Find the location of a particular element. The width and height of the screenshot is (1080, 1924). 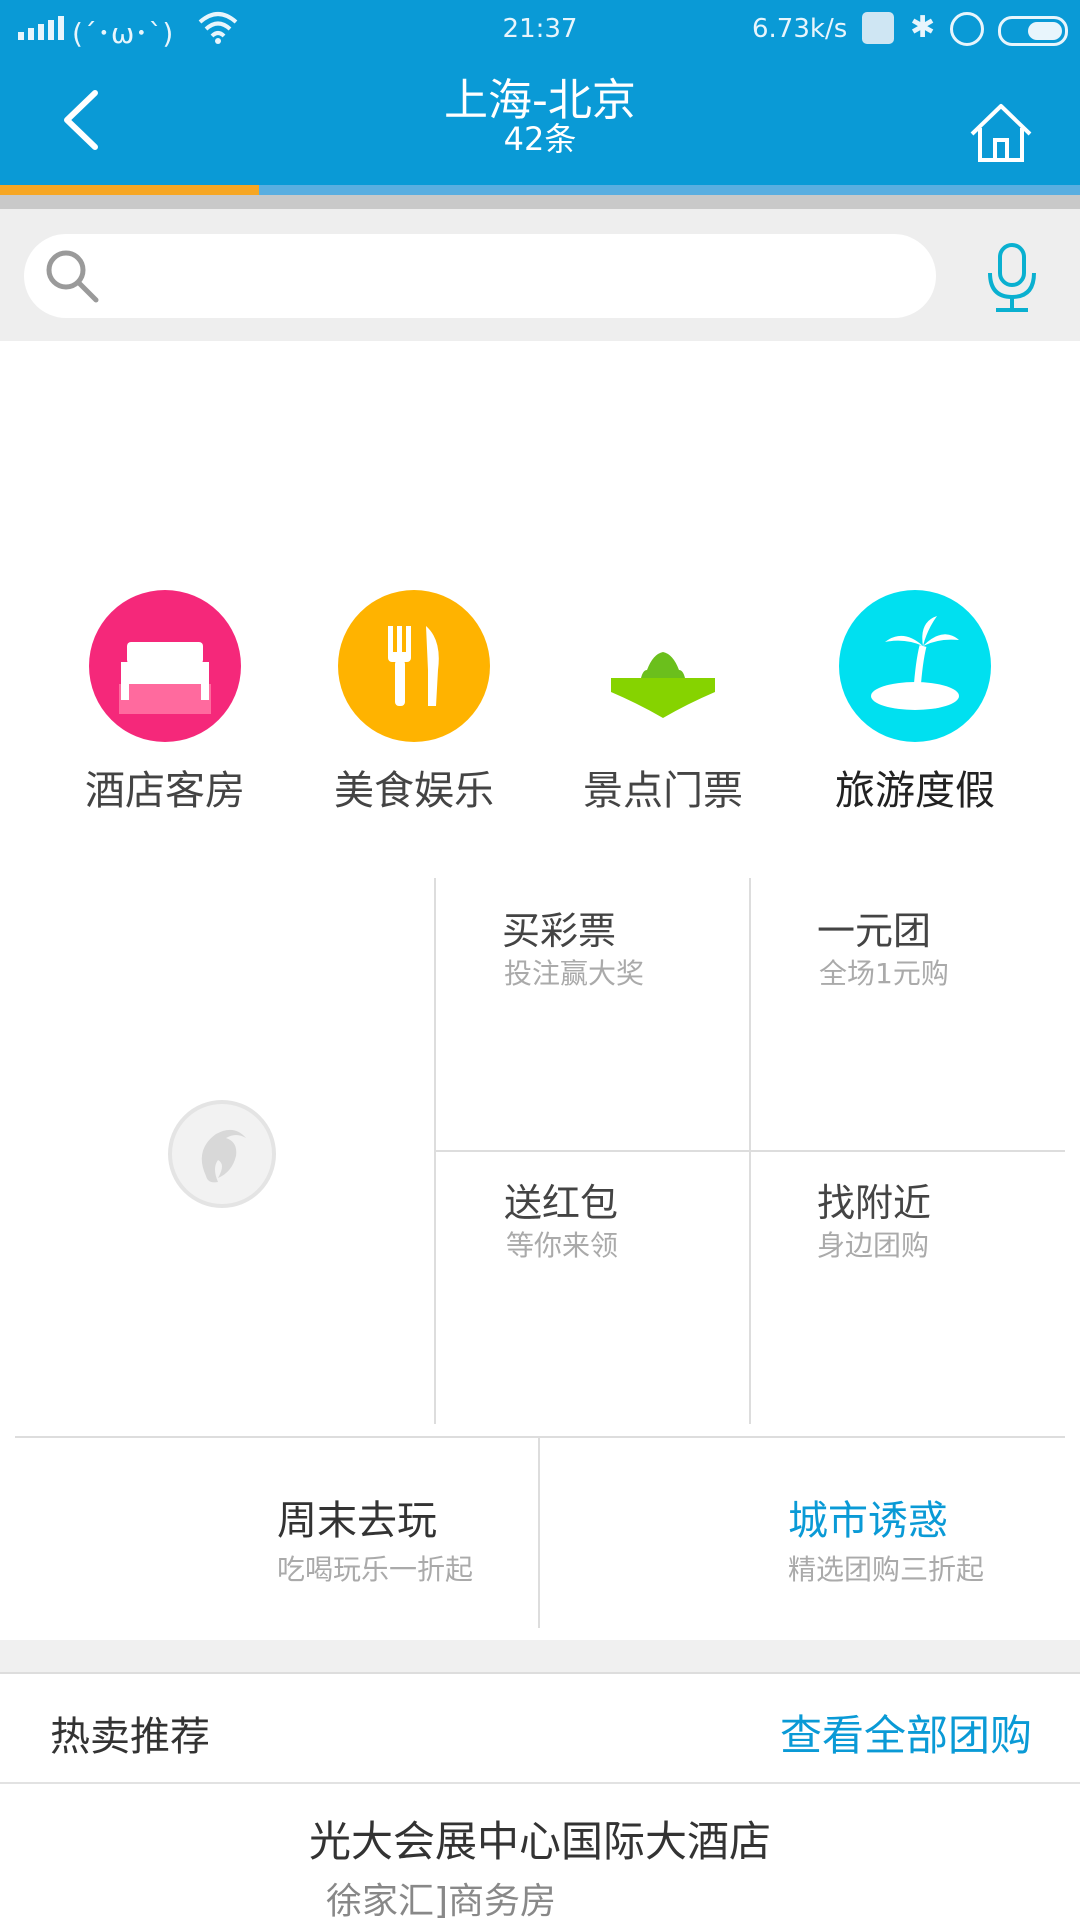

cell-subtitle: 全场1元购 is located at coordinates (884, 973).